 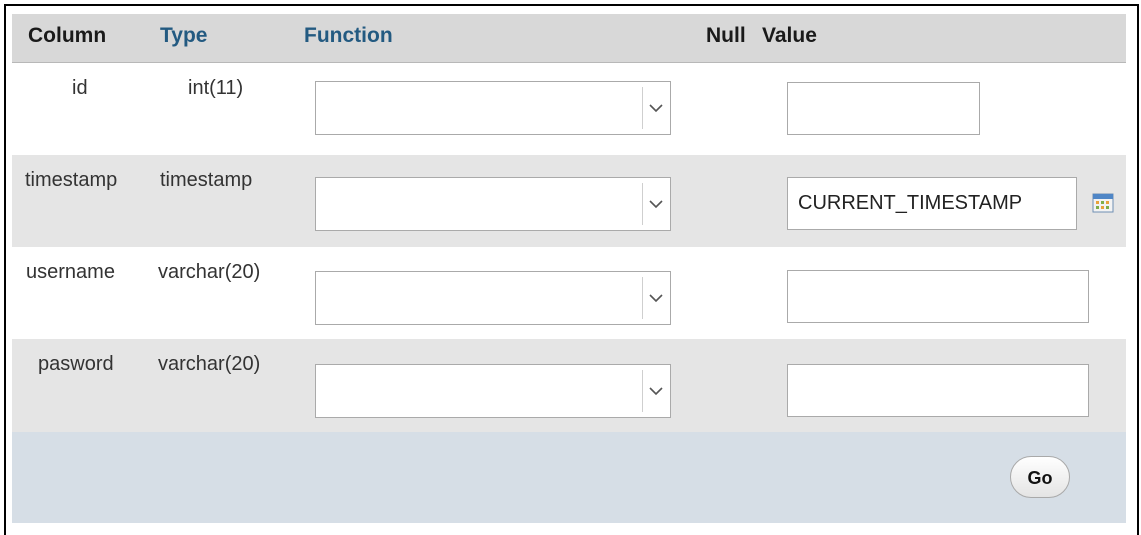 I want to click on column-type: timestamp, so click(x=206, y=180).